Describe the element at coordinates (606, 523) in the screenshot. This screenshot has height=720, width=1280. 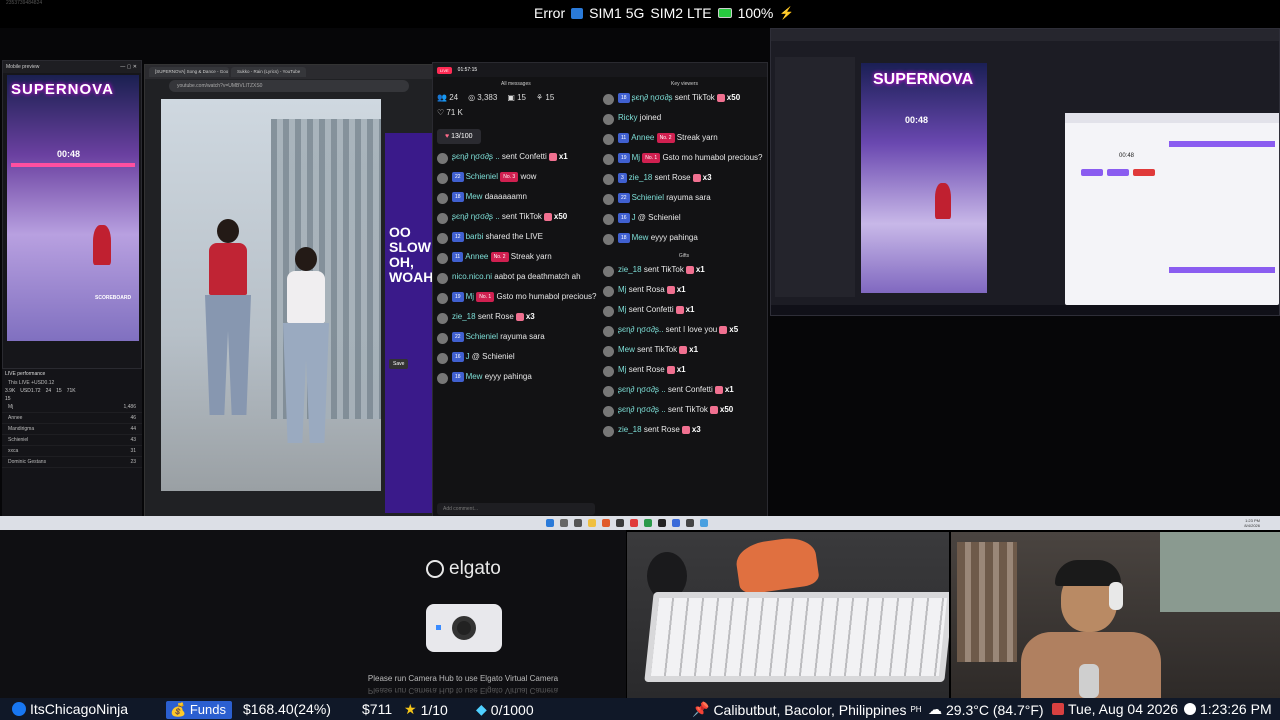
I see `browser-icon` at that location.